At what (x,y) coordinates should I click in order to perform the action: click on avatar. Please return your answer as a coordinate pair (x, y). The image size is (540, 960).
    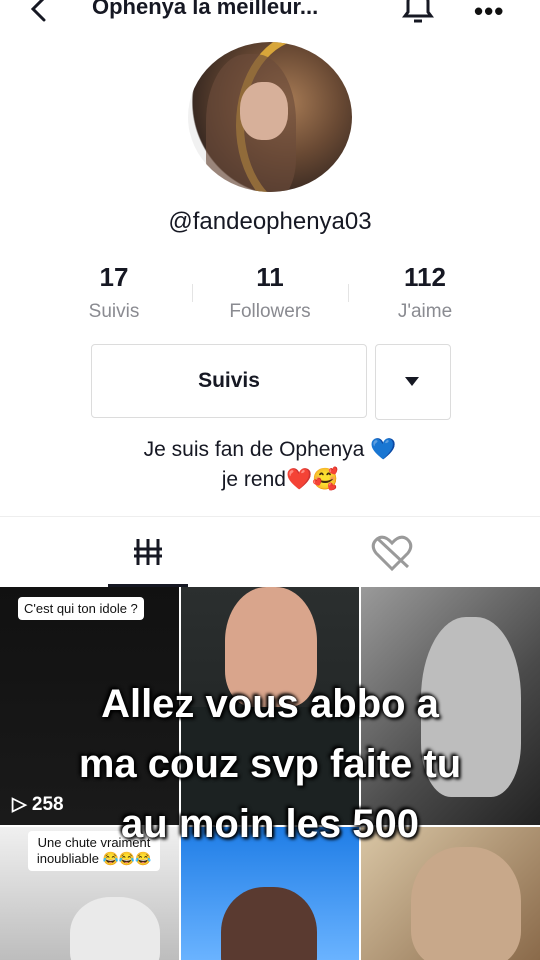
    Looking at the image, I should click on (270, 117).